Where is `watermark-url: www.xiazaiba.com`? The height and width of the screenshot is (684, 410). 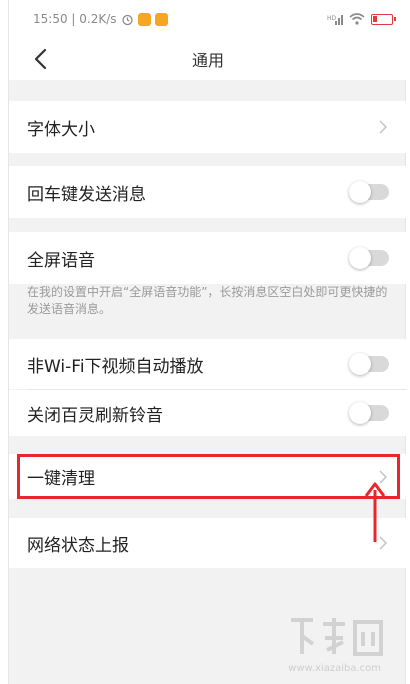 watermark-url: www.xiazaiba.com is located at coordinates (334, 668).